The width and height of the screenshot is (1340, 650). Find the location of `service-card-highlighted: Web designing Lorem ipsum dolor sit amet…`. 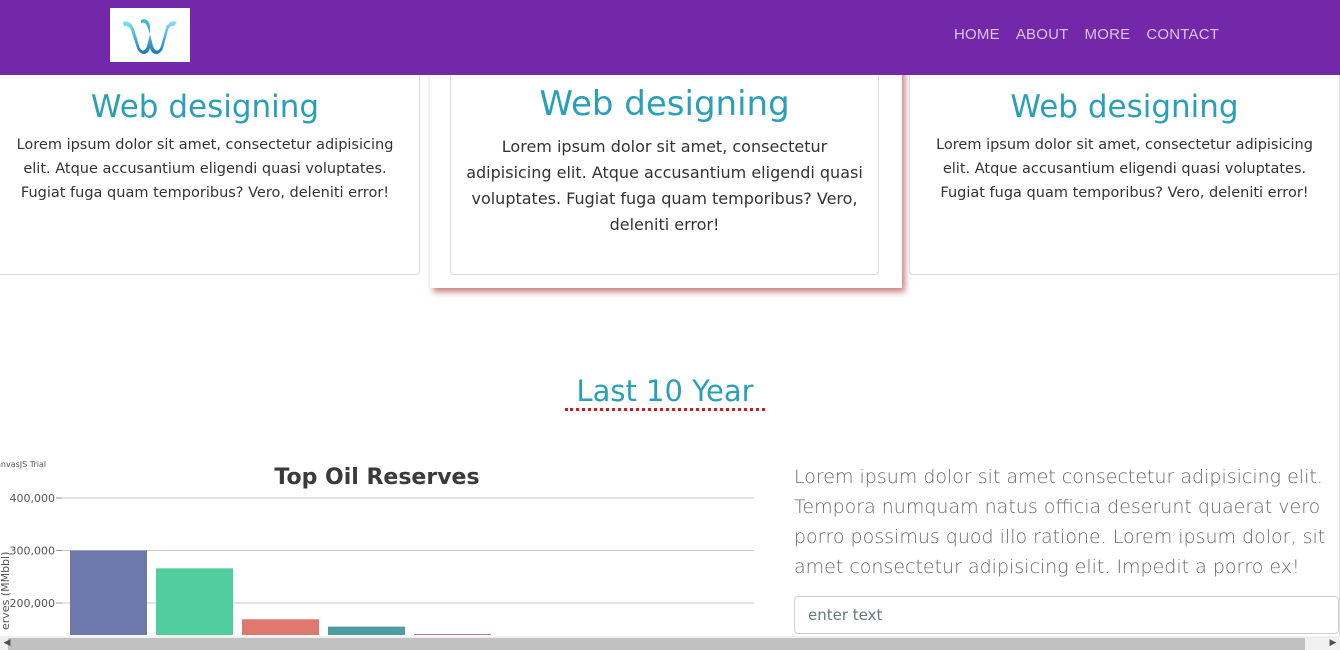

service-card-highlighted: Web designing Lorem ipsum dolor sit amet… is located at coordinates (666, 169).